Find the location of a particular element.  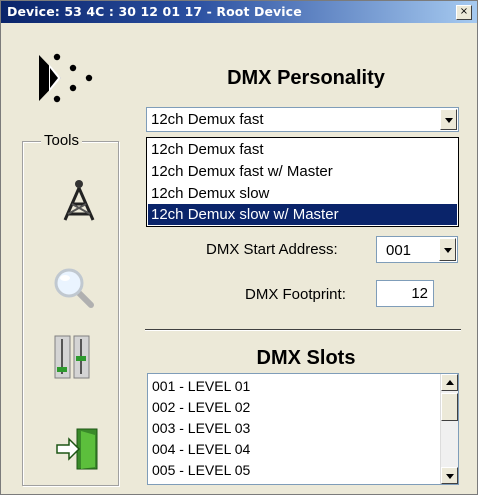

close-icon: × is located at coordinates (464, 11).